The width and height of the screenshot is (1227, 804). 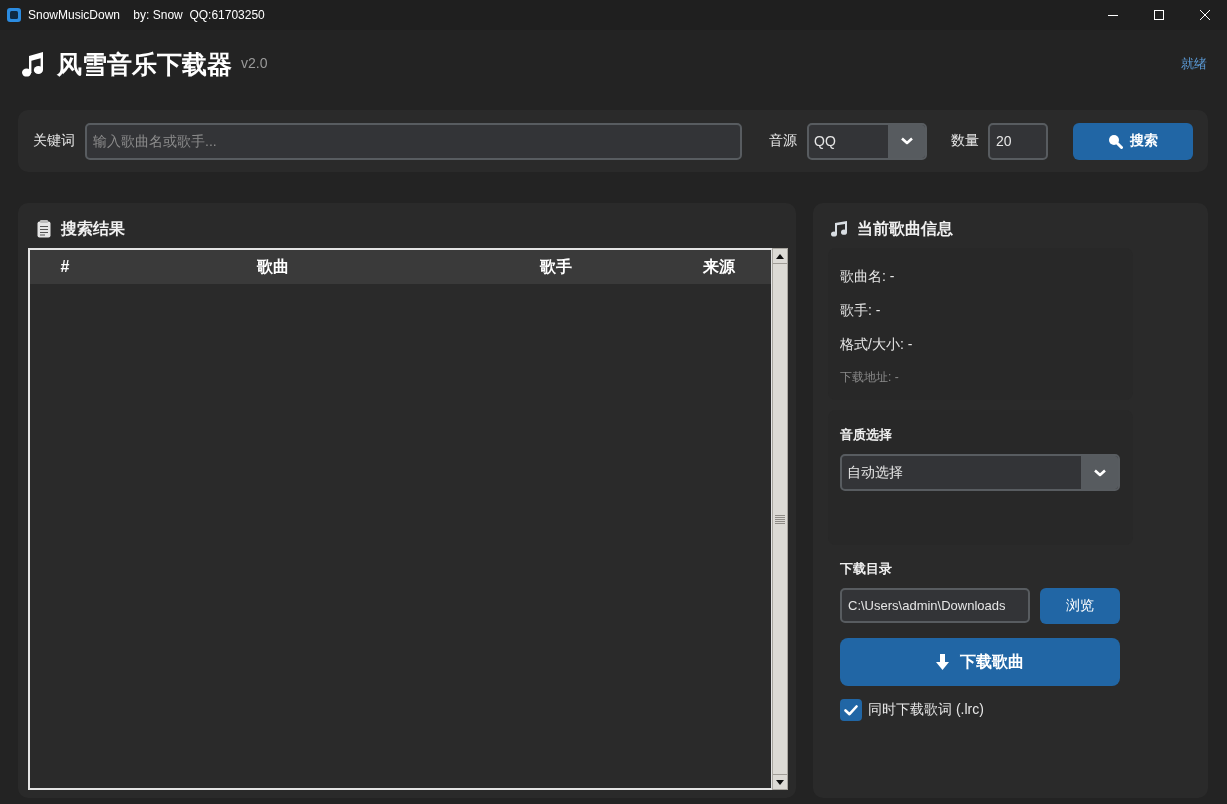 What do you see at coordinates (866, 435) in the screenshot?
I see `quality-label: 音质选择` at bounding box center [866, 435].